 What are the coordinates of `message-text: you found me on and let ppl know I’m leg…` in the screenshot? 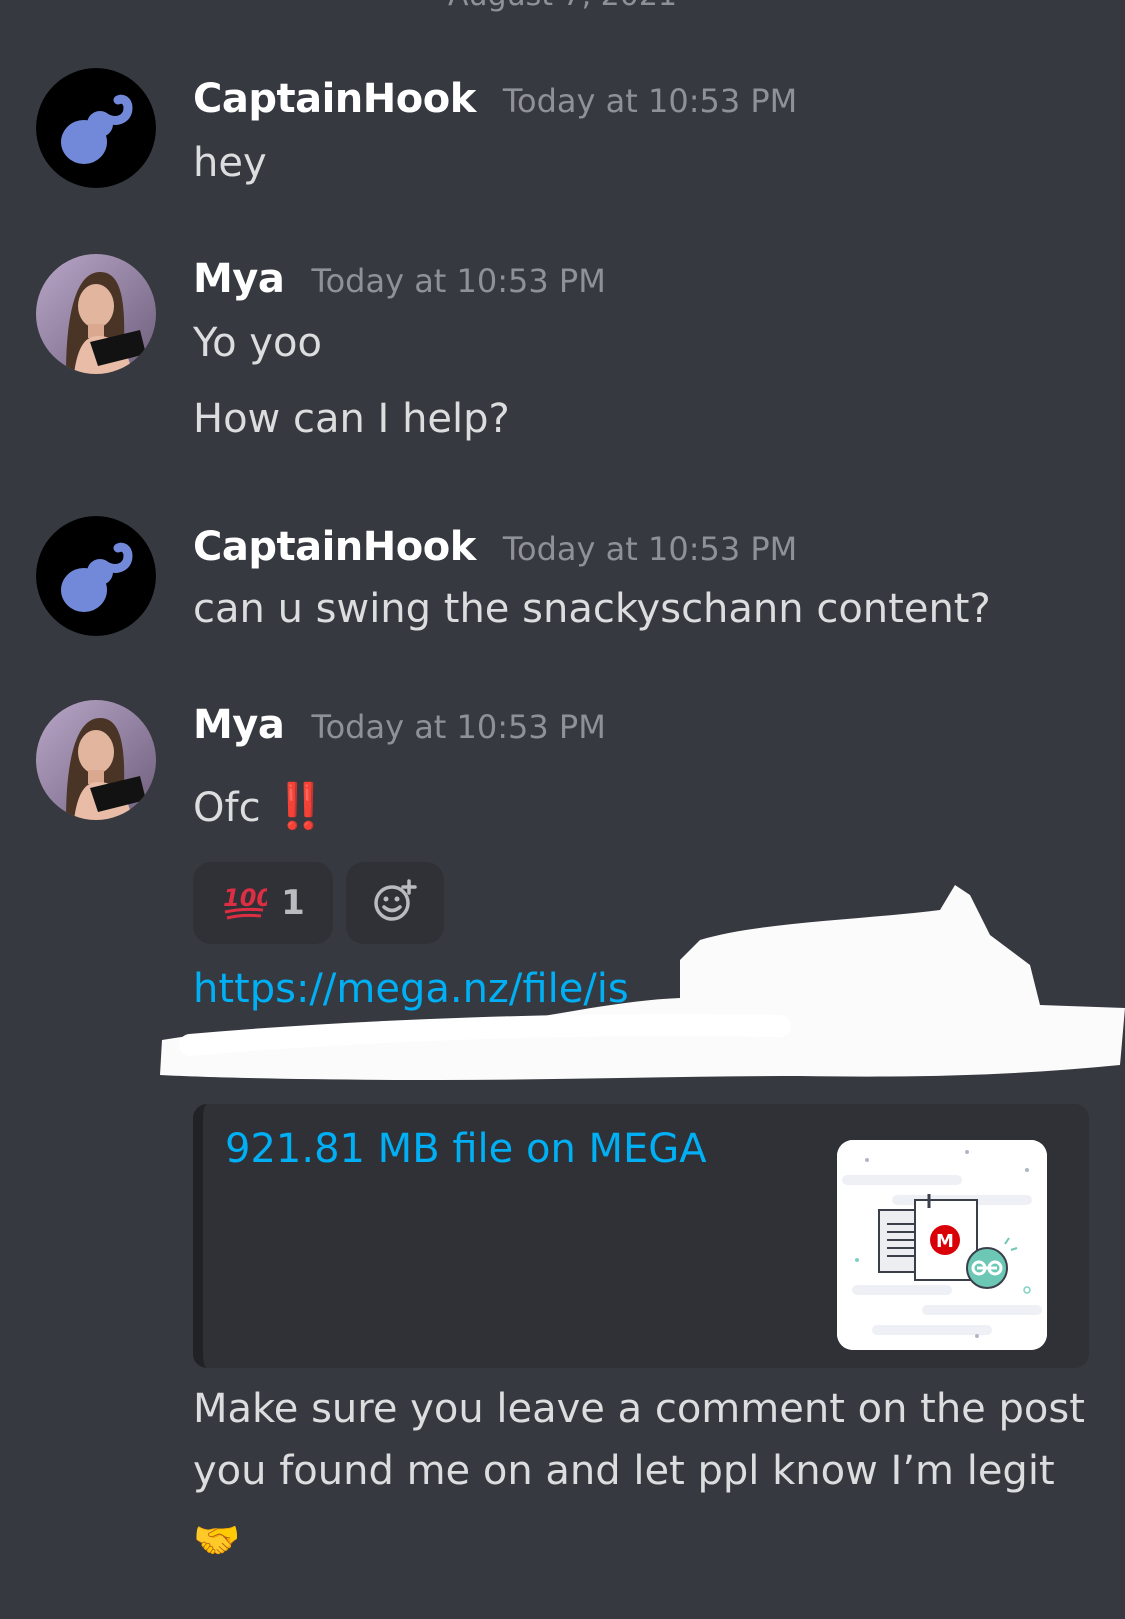 It's located at (624, 1471).